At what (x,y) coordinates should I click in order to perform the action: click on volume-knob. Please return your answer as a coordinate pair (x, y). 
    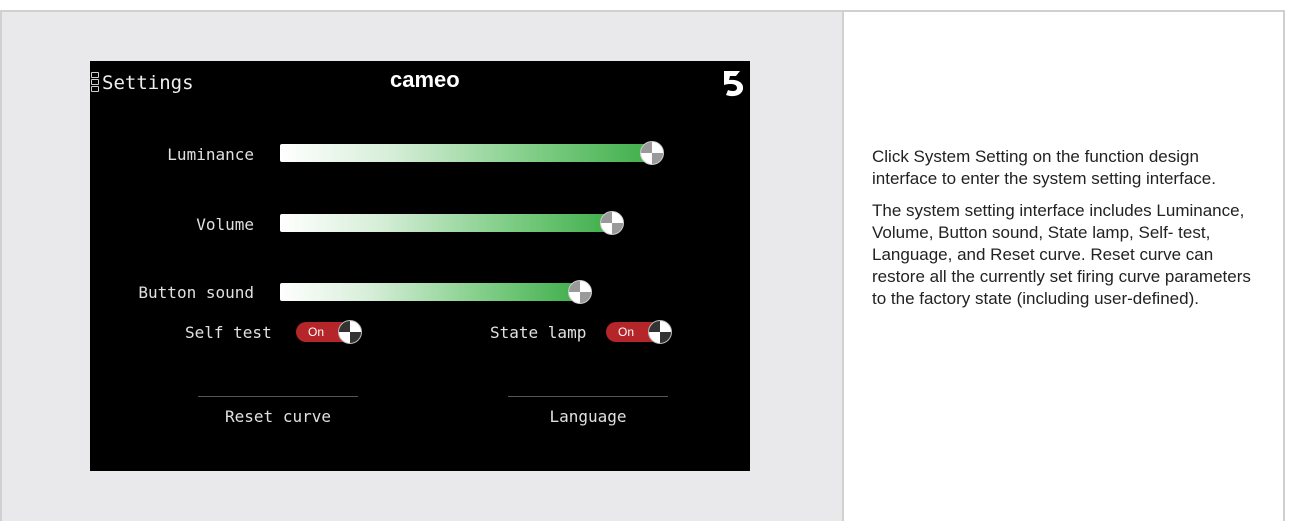
    Looking at the image, I should click on (612, 223).